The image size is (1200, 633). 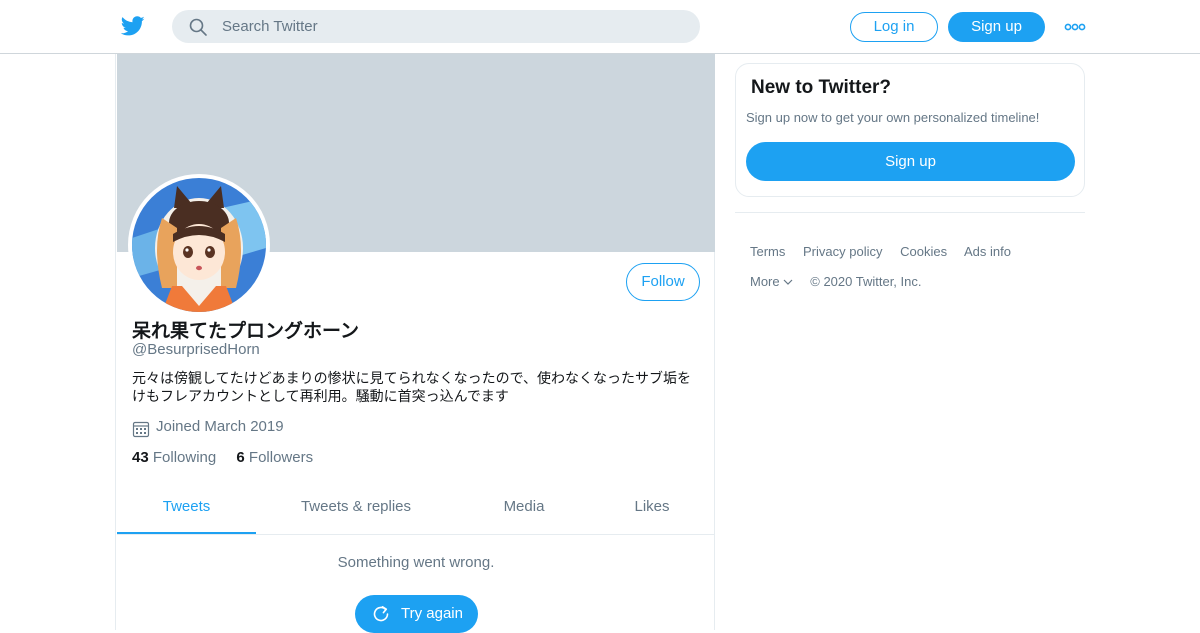 I want to click on footer-link-cookies: Cookies, so click(x=923, y=251).